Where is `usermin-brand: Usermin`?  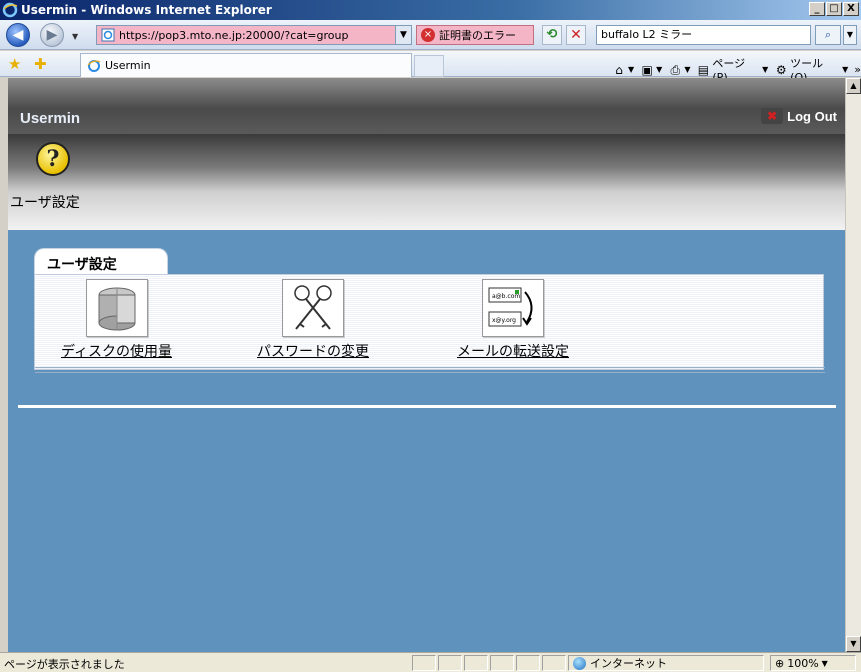
usermin-brand: Usermin is located at coordinates (50, 118).